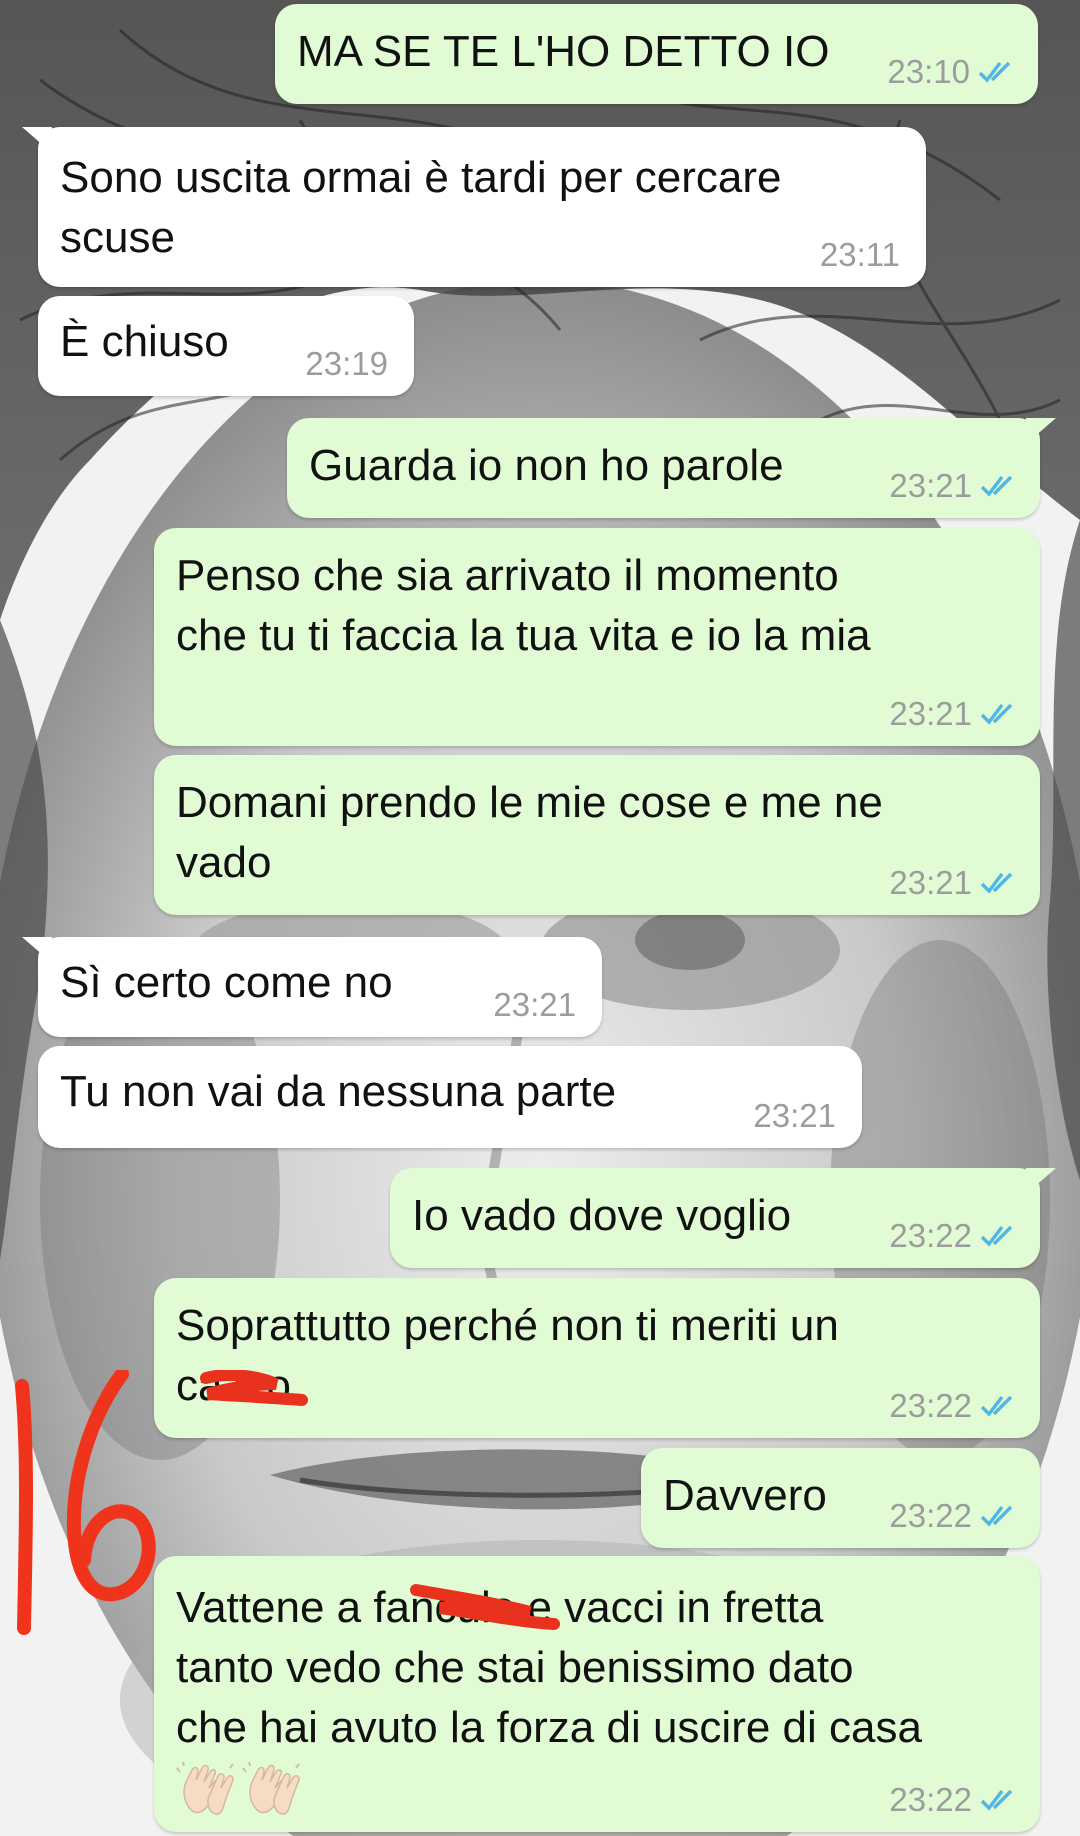  Describe the element at coordinates (602, 1215) in the screenshot. I see `message-text: Io vado dove voglio` at that location.